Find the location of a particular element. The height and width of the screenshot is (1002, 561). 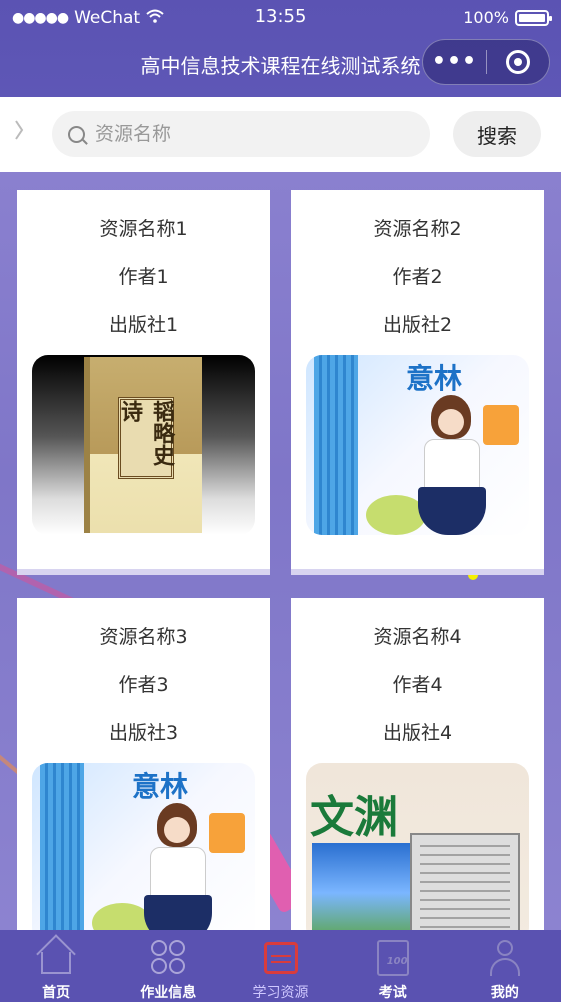

resource-publisher: 出版社4 is located at coordinates (417, 733).